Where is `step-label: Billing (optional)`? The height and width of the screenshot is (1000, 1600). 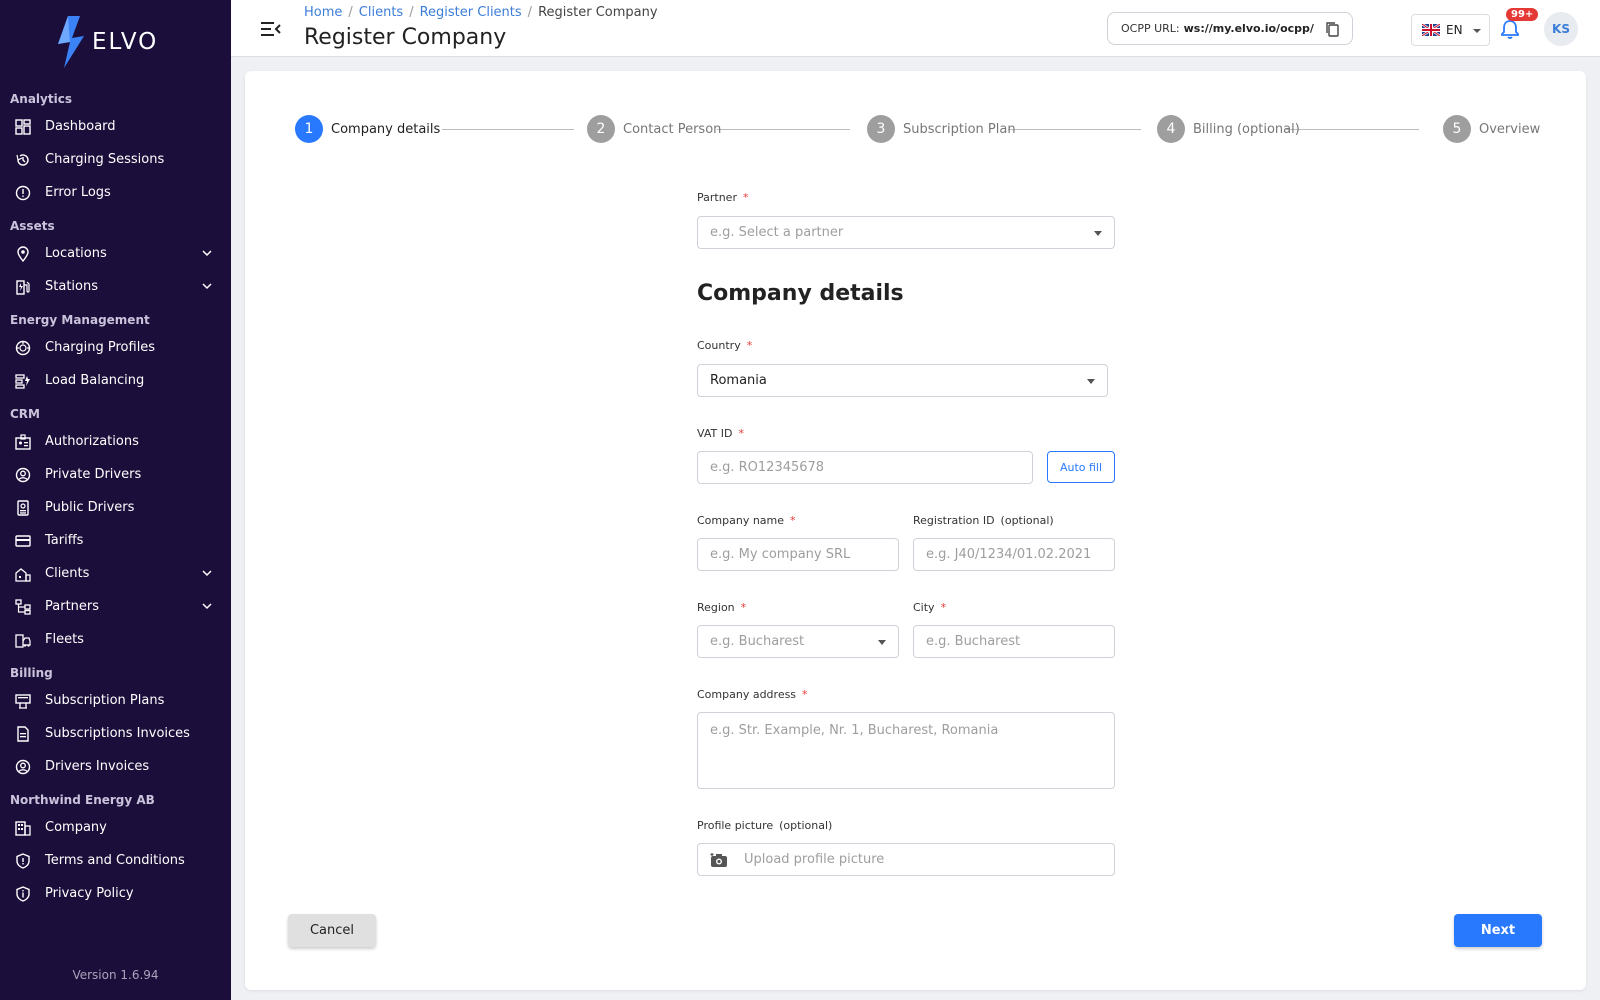 step-label: Billing (optional) is located at coordinates (1246, 129).